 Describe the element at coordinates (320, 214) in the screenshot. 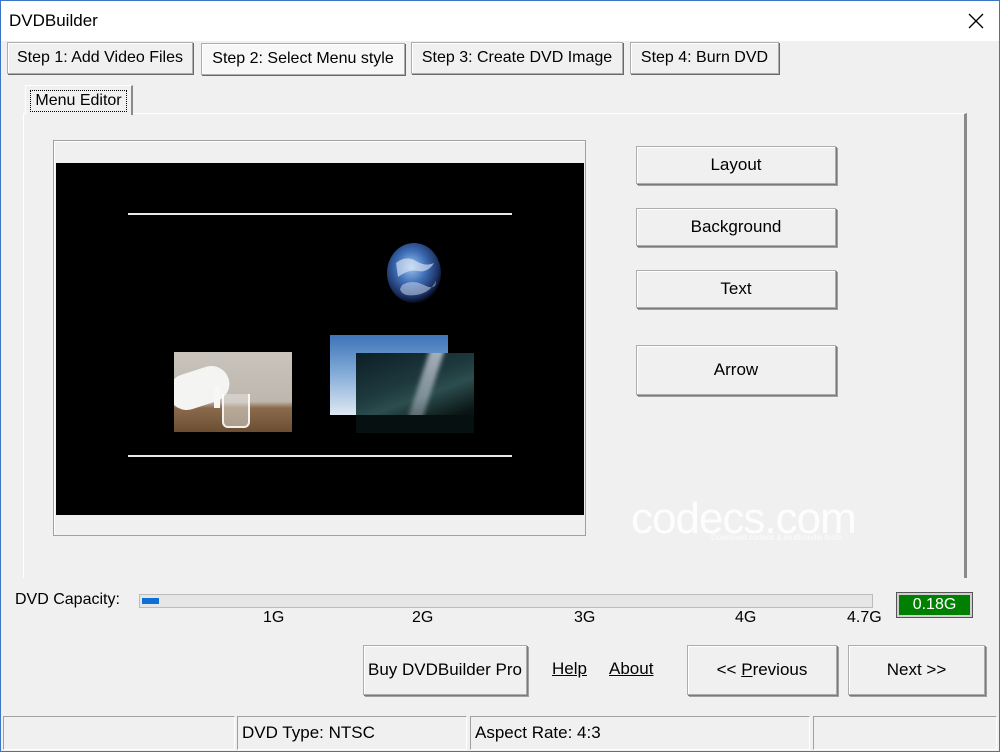

I see `top-divider-line` at that location.